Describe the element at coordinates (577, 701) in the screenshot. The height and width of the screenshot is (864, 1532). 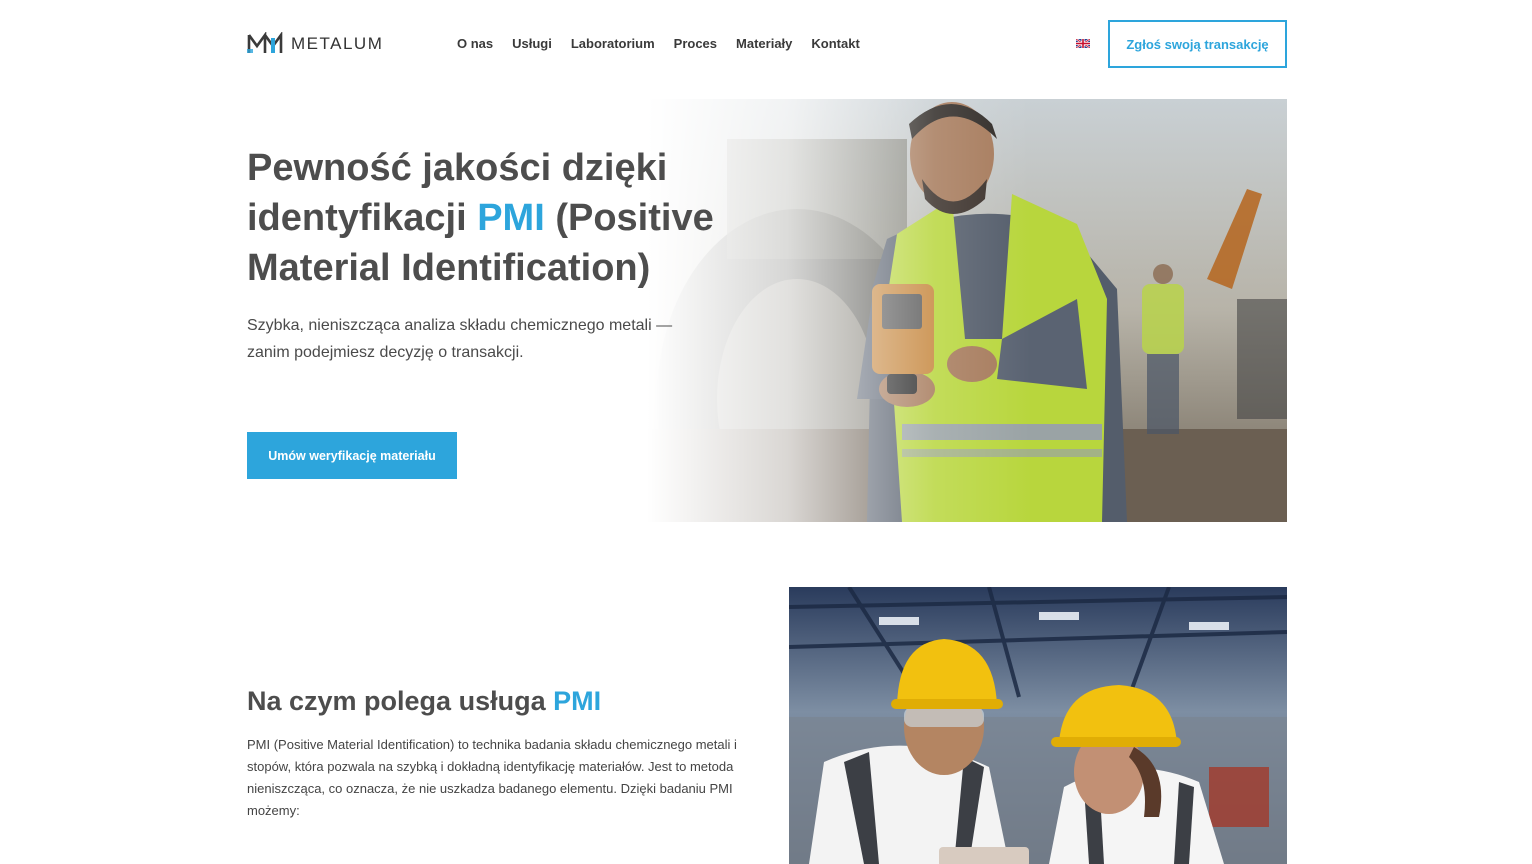
I see `section-title-accent: PMI` at that location.